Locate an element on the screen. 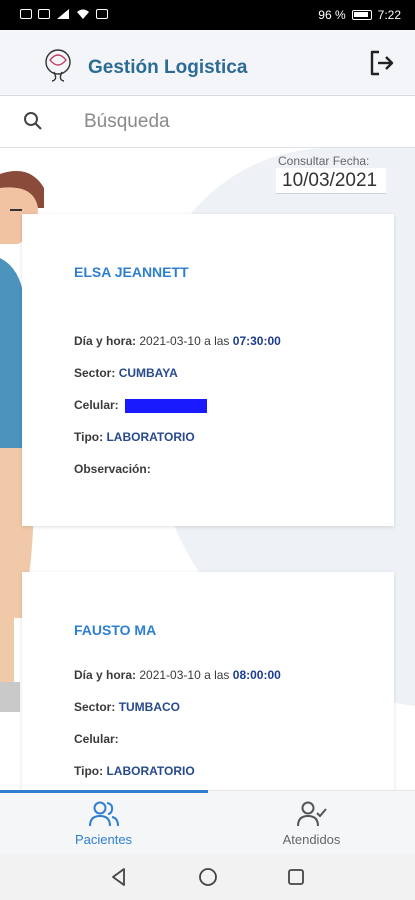 This screenshot has height=900, width=415. tab-pacientes: Pacientes is located at coordinates (103, 823).